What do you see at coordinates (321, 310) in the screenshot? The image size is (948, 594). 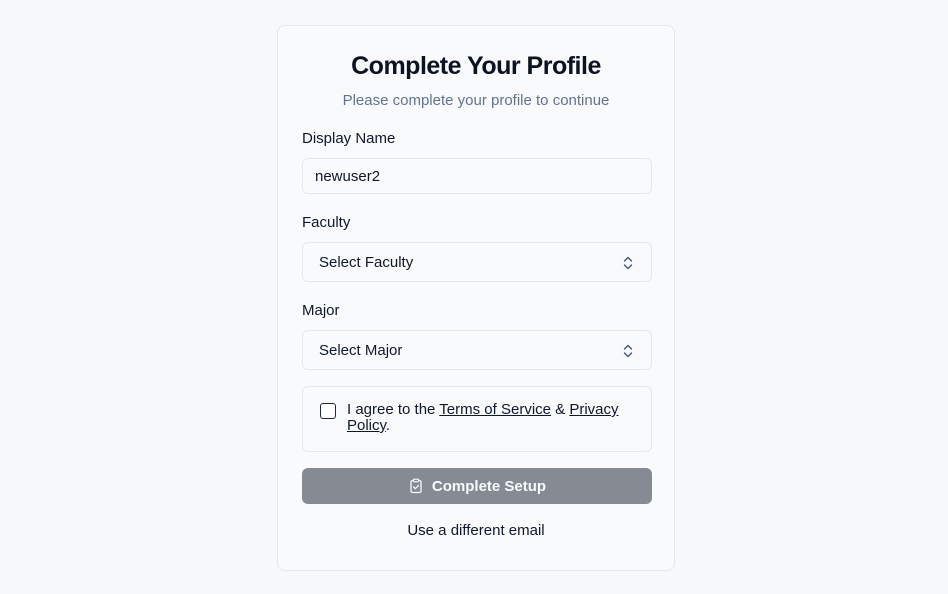 I see `major-label: Major` at bounding box center [321, 310].